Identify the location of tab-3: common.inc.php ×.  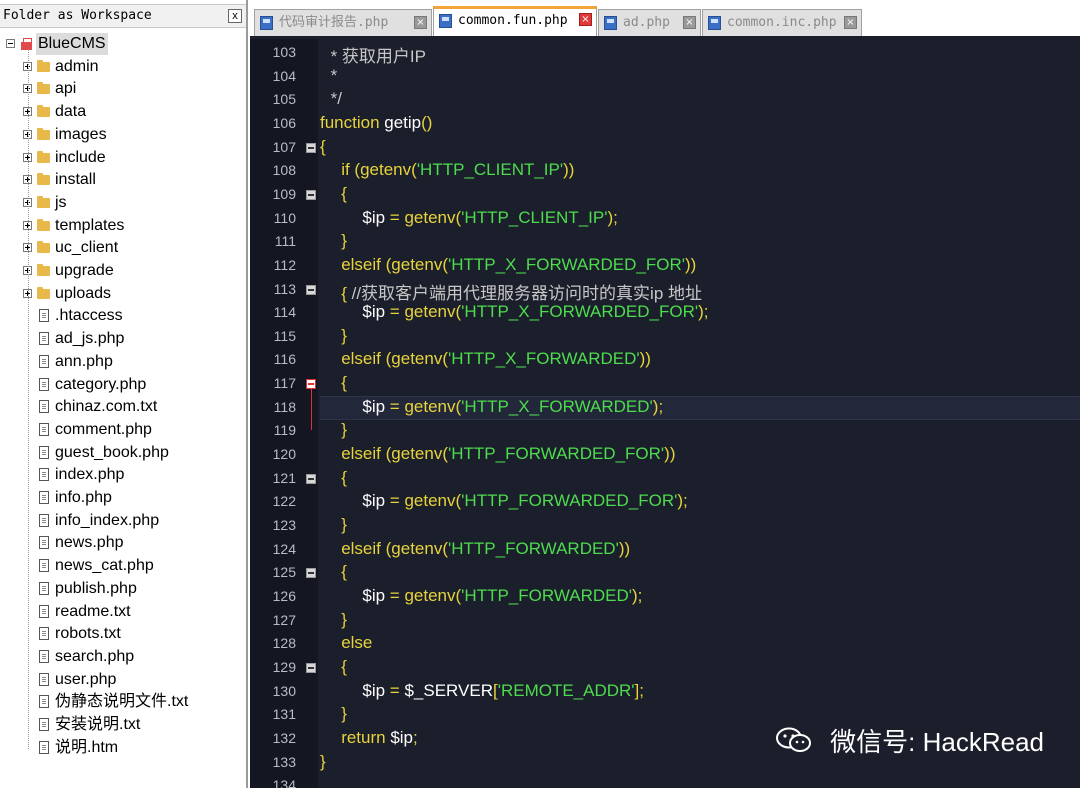
(782, 22).